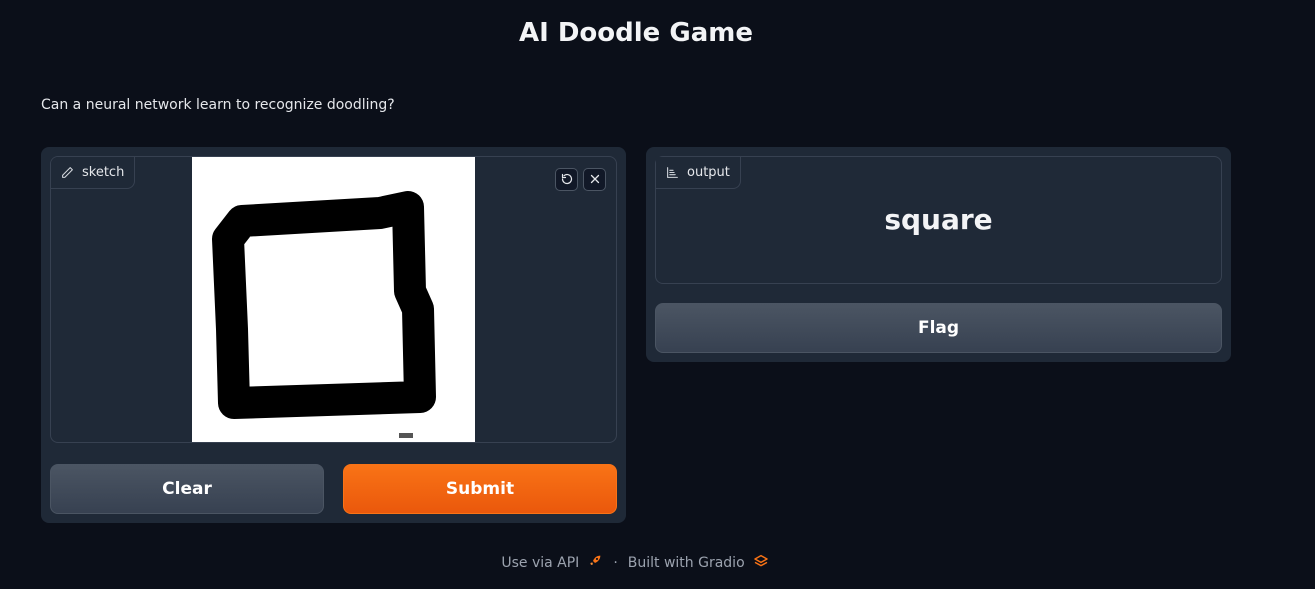 This screenshot has width=1315, height=589. I want to click on undo-button, so click(566, 179).